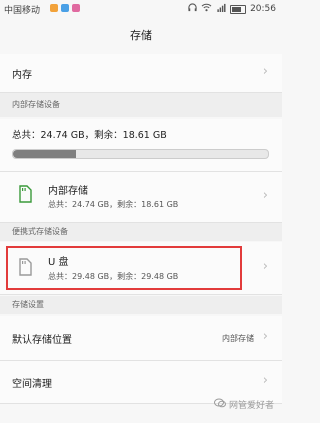  Describe the element at coordinates (141, 9) in the screenshot. I see `status-bar: 中国移动 20:56` at that location.